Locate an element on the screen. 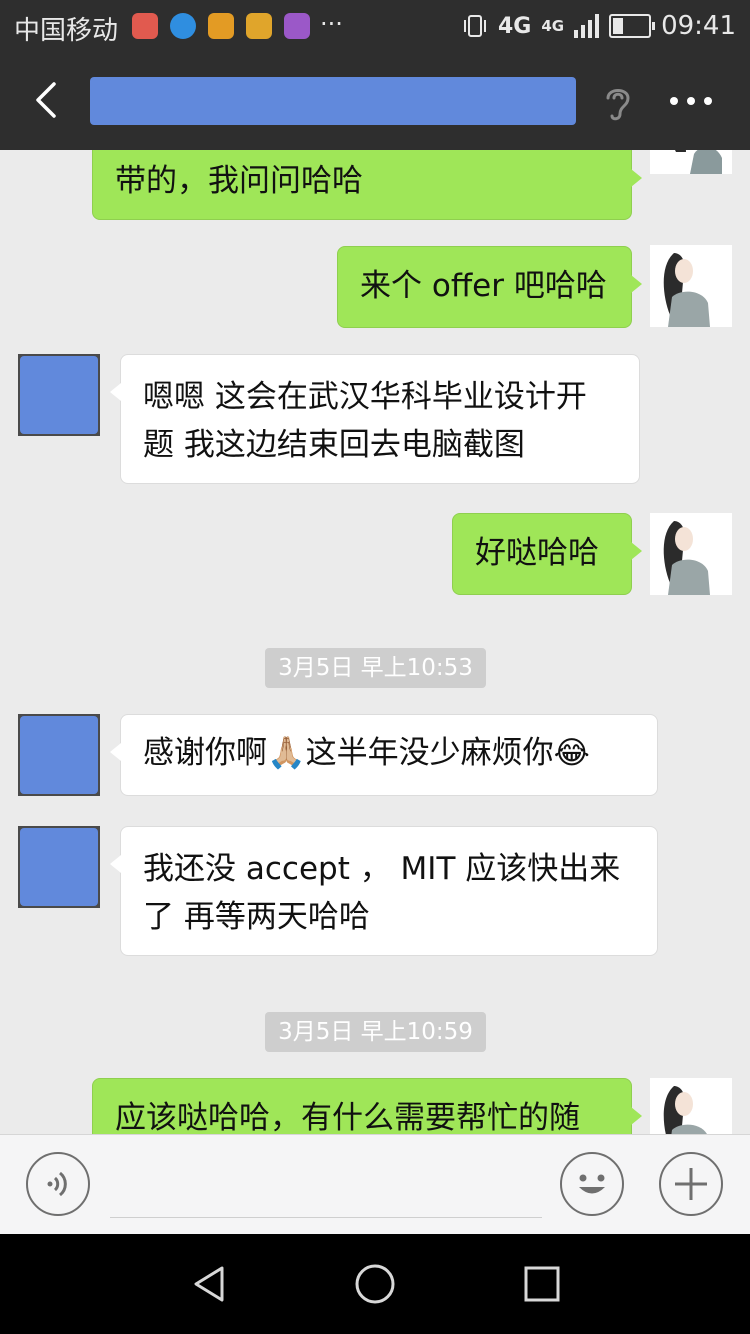 Image resolution: width=750 pixels, height=1334 pixels. chat-bubble-icon is located at coordinates (183, 26).